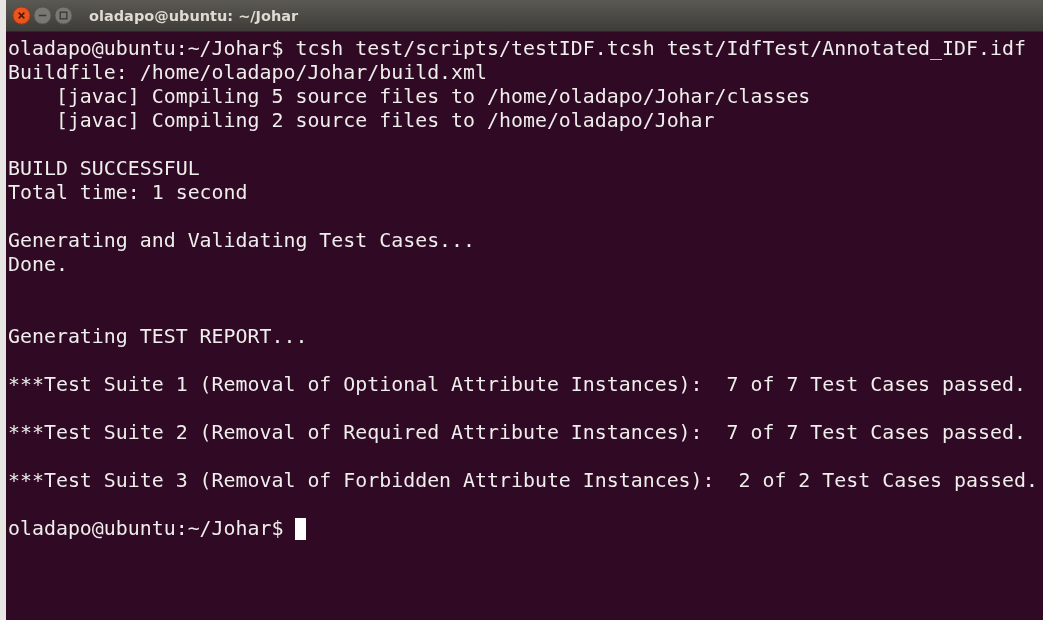 This screenshot has width=1043, height=620. I want to click on close-icon, so click(21, 15).